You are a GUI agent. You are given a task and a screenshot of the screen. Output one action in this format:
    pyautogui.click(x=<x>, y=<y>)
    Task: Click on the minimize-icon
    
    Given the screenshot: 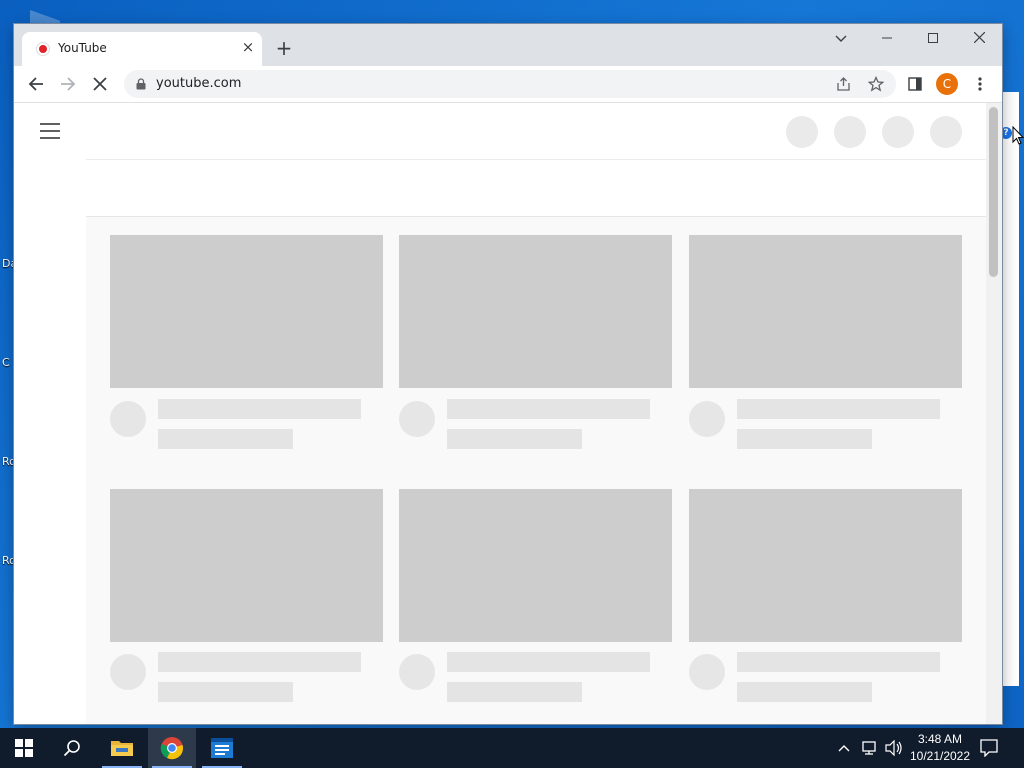 What is the action you would take?
    pyautogui.click(x=887, y=38)
    